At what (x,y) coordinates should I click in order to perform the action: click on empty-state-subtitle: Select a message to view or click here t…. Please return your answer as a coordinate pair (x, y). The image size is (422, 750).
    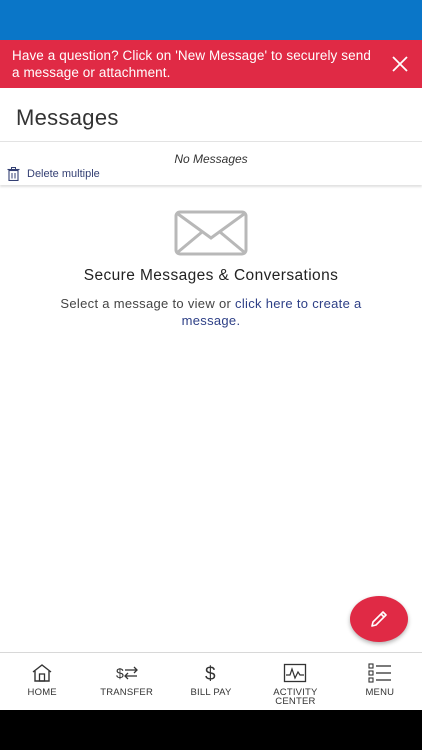
    Looking at the image, I should click on (211, 312).